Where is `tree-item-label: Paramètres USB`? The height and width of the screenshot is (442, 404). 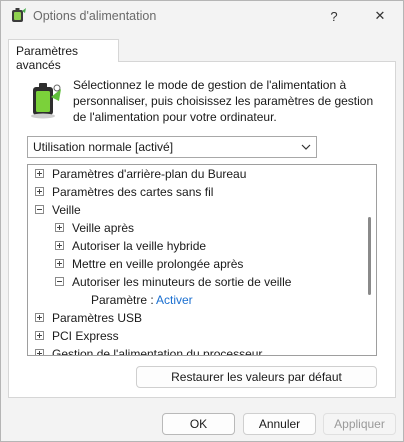 tree-item-label: Paramètres USB is located at coordinates (97, 318).